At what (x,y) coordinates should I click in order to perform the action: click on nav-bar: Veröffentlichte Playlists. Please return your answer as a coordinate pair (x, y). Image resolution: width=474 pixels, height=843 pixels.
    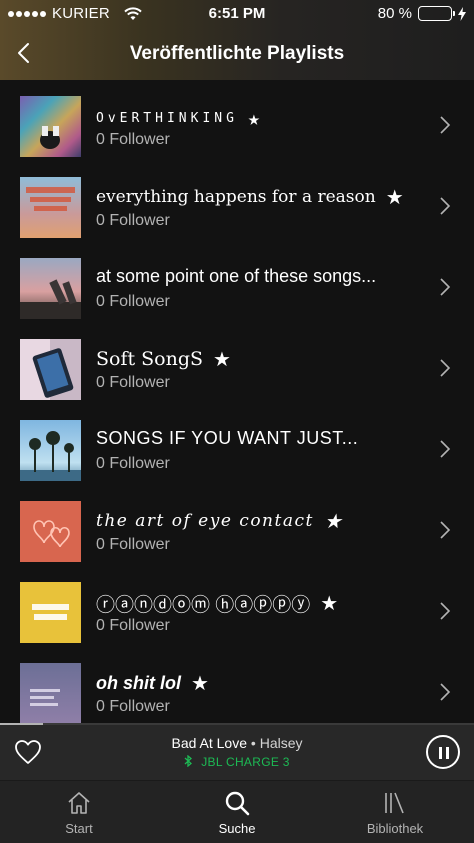
    Looking at the image, I should click on (237, 53).